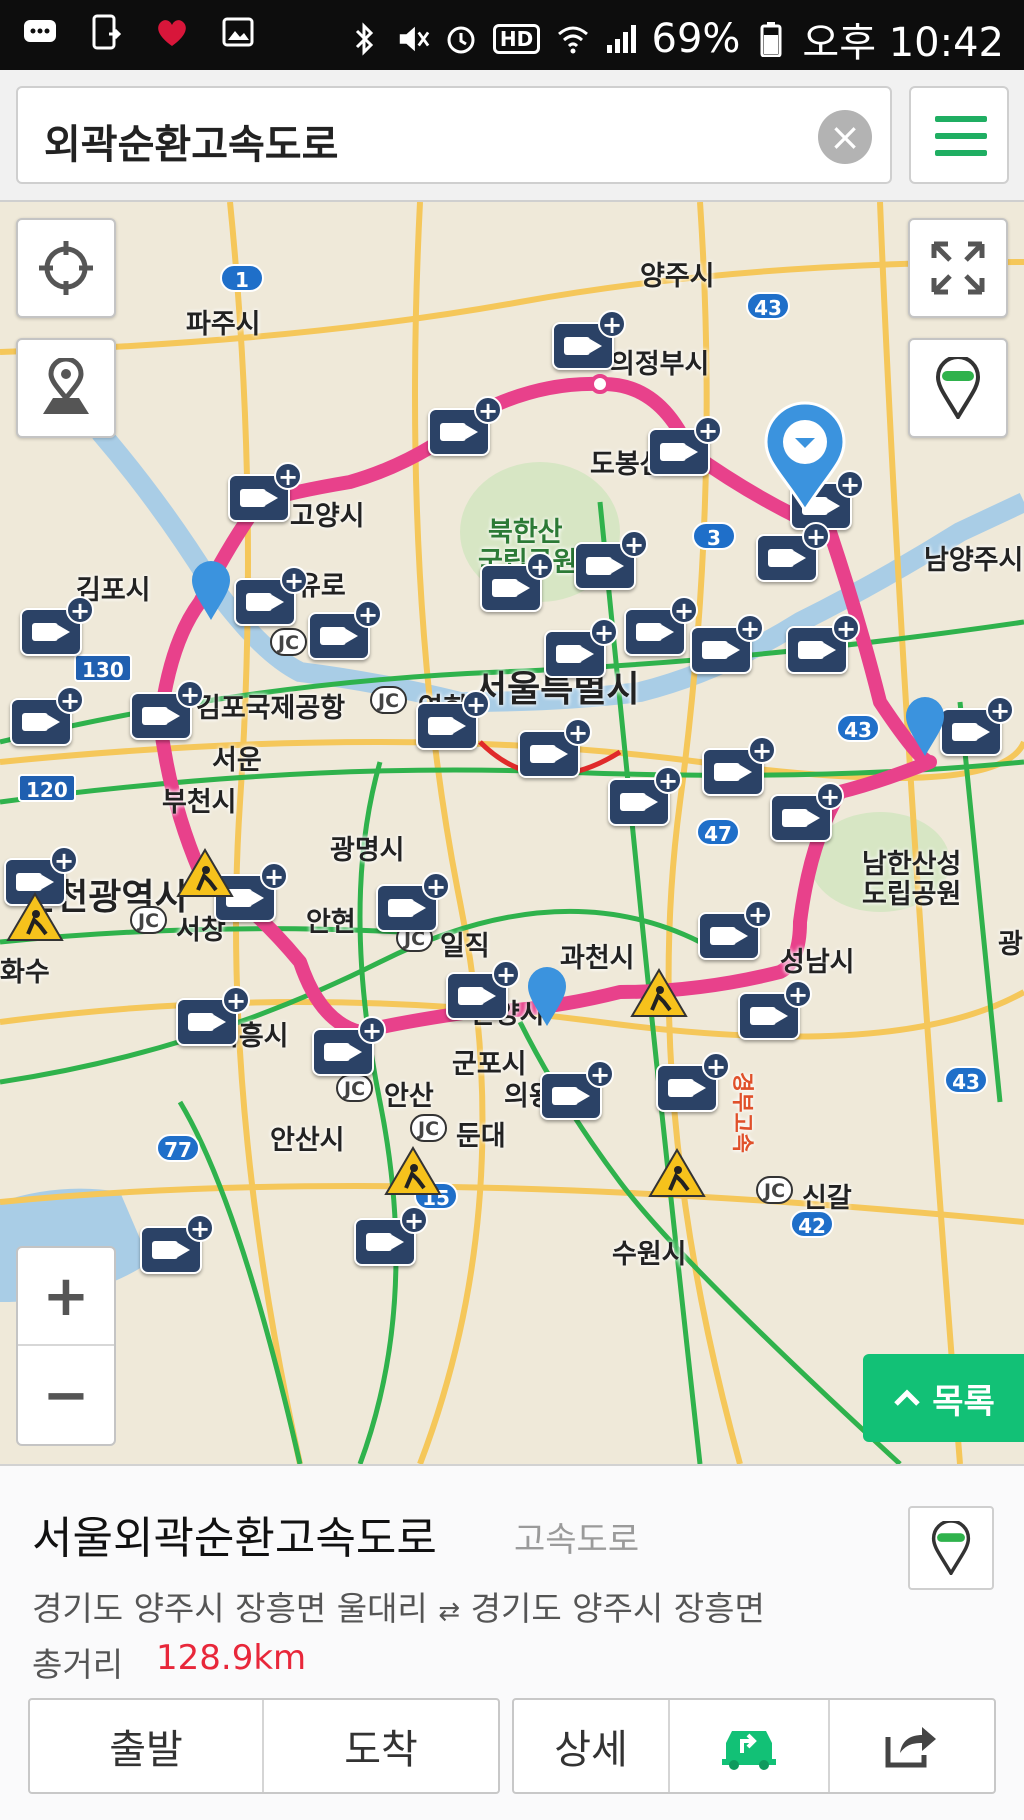  What do you see at coordinates (331, 922) in the screenshot?
I see `place-label: 안현` at bounding box center [331, 922].